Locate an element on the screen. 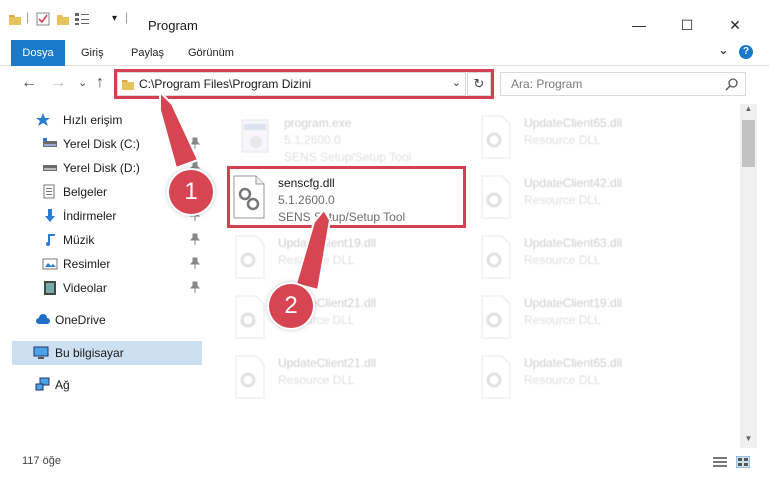 The width and height of the screenshot is (769, 485). documents-icon is located at coordinates (49, 191).